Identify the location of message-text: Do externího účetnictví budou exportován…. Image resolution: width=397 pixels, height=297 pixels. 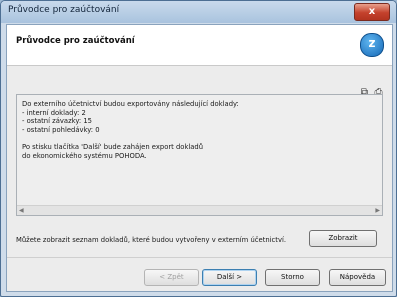
(130, 130).